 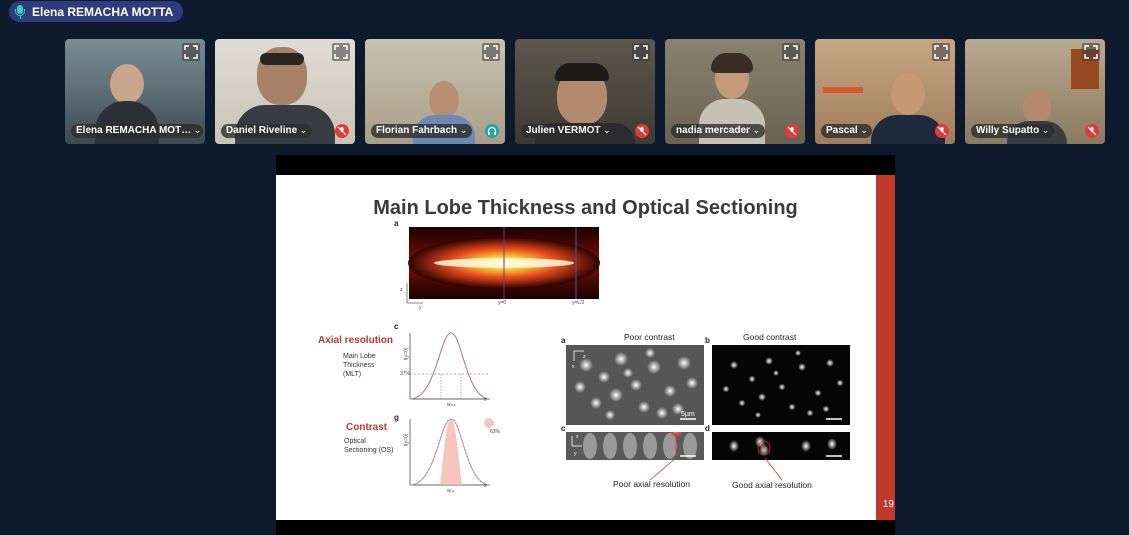 I want to click on good-axial-label: Good axial resolution, so click(x=772, y=485).